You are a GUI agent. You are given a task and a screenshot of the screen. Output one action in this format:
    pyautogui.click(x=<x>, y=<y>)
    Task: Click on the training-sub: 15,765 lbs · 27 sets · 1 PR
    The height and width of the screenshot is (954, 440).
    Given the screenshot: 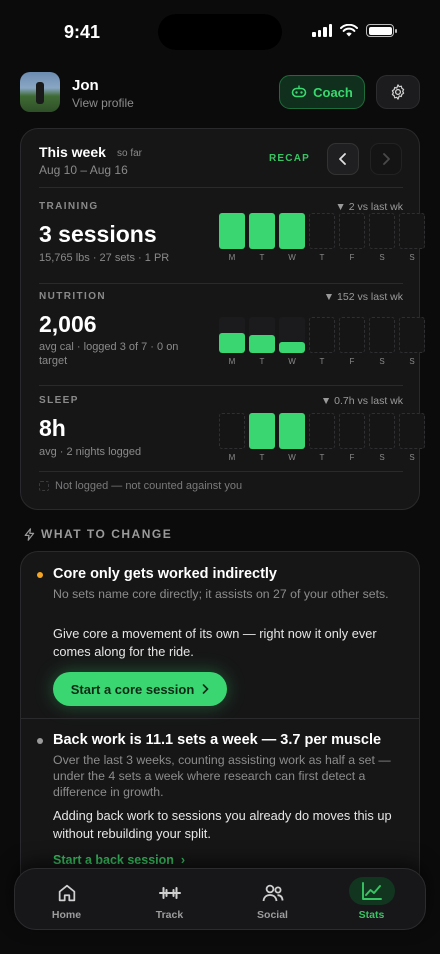 What is the action you would take?
    pyautogui.click(x=104, y=258)
    